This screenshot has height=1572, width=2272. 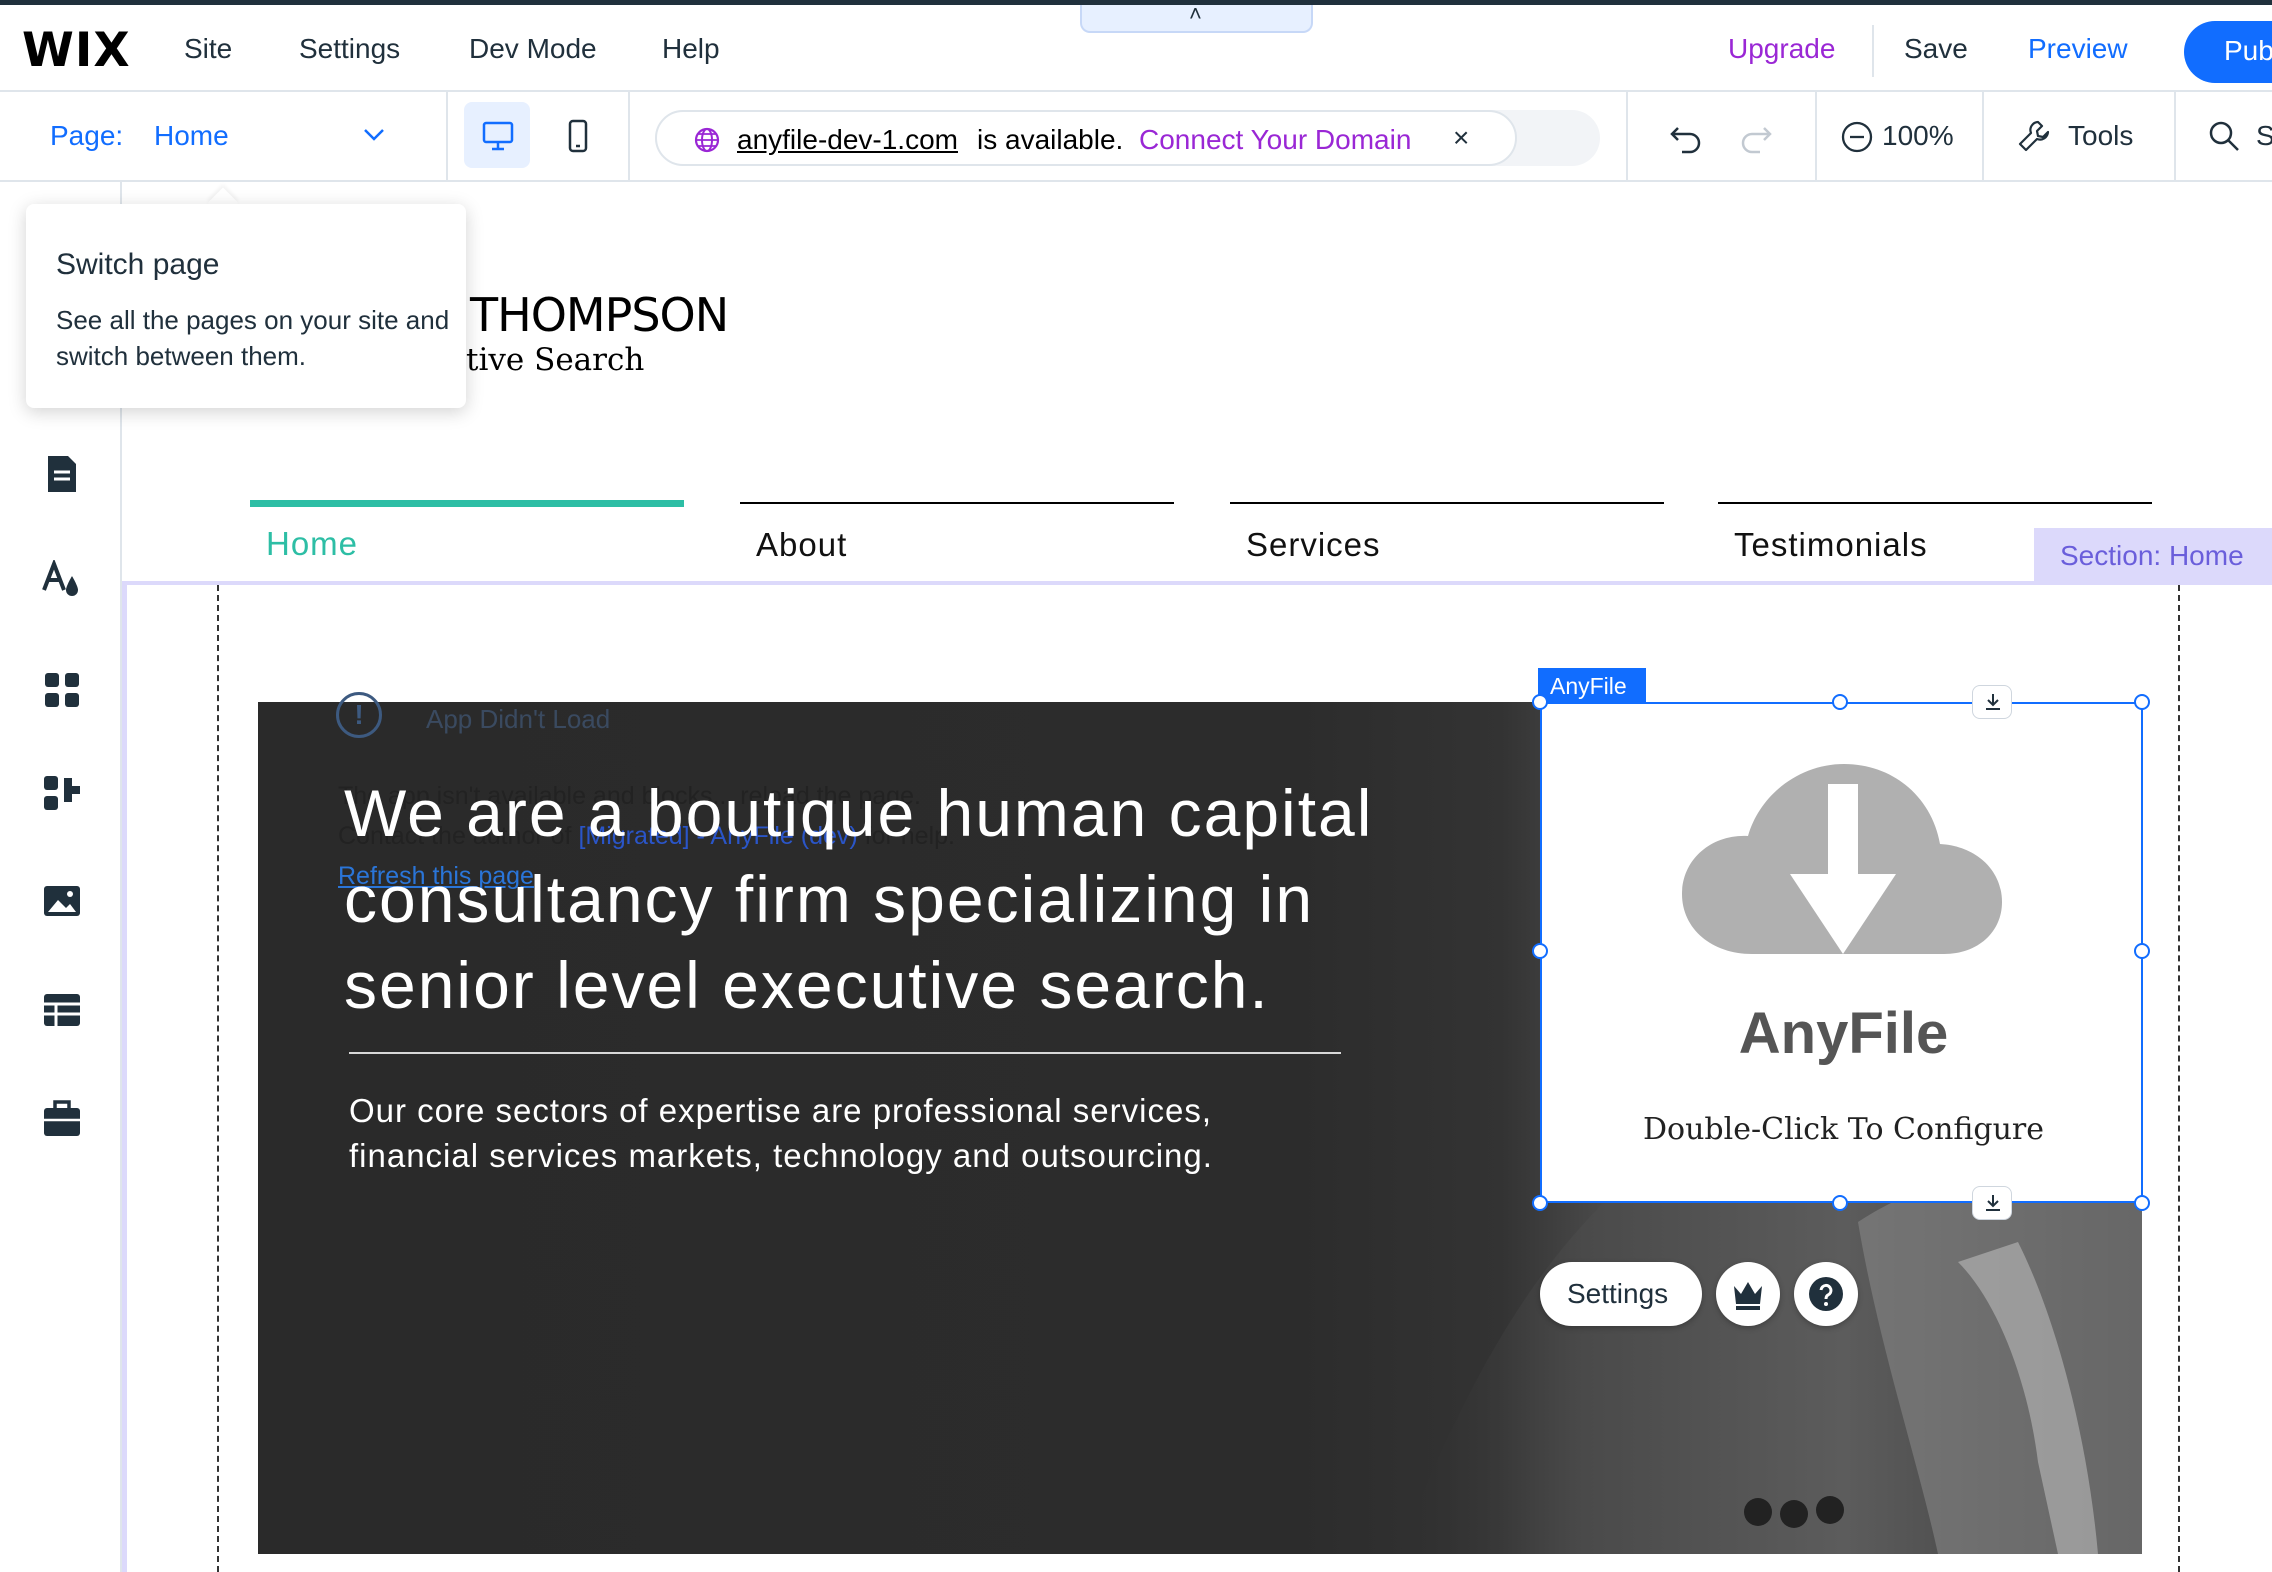 I want to click on desktop-view-button, so click(x=497, y=135).